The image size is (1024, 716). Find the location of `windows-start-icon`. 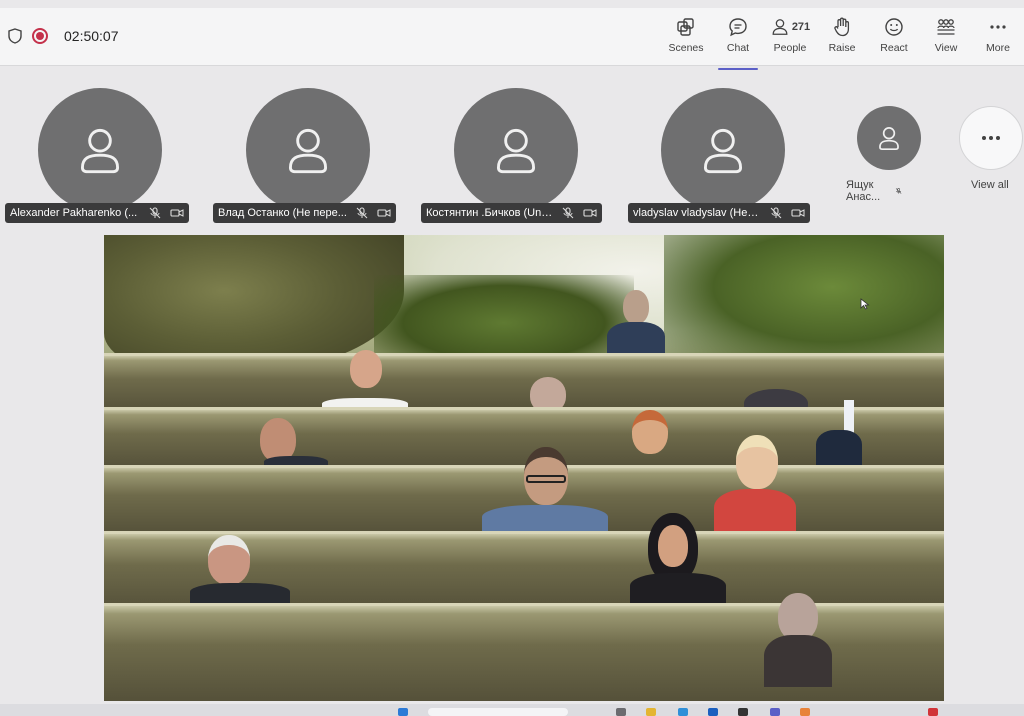

windows-start-icon is located at coordinates (403, 712).